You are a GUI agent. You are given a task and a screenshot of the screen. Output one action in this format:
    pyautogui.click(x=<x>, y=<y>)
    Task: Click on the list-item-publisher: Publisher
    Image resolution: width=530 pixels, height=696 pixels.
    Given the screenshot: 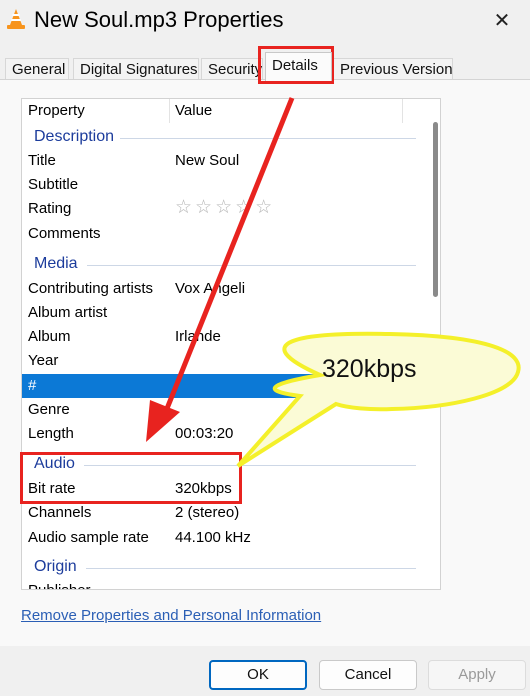 What is the action you would take?
    pyautogui.click(x=227, y=584)
    